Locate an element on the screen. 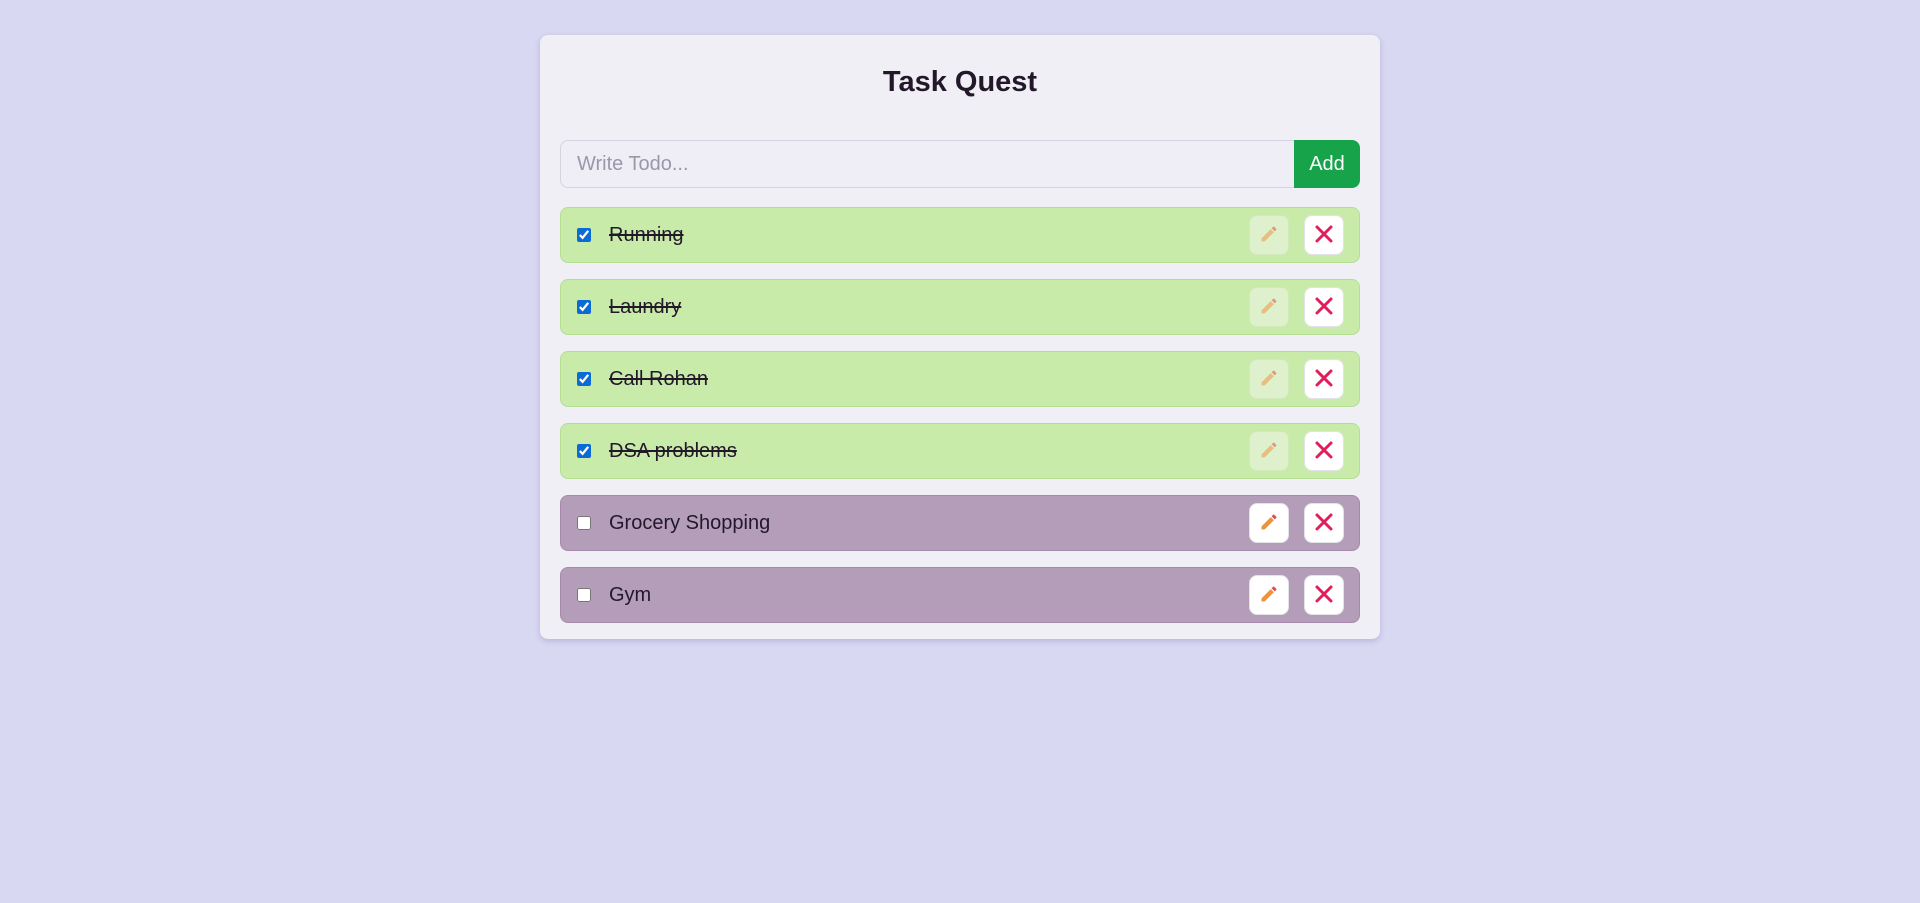 The image size is (1920, 903). todo-item: Call Rohan is located at coordinates (960, 379).